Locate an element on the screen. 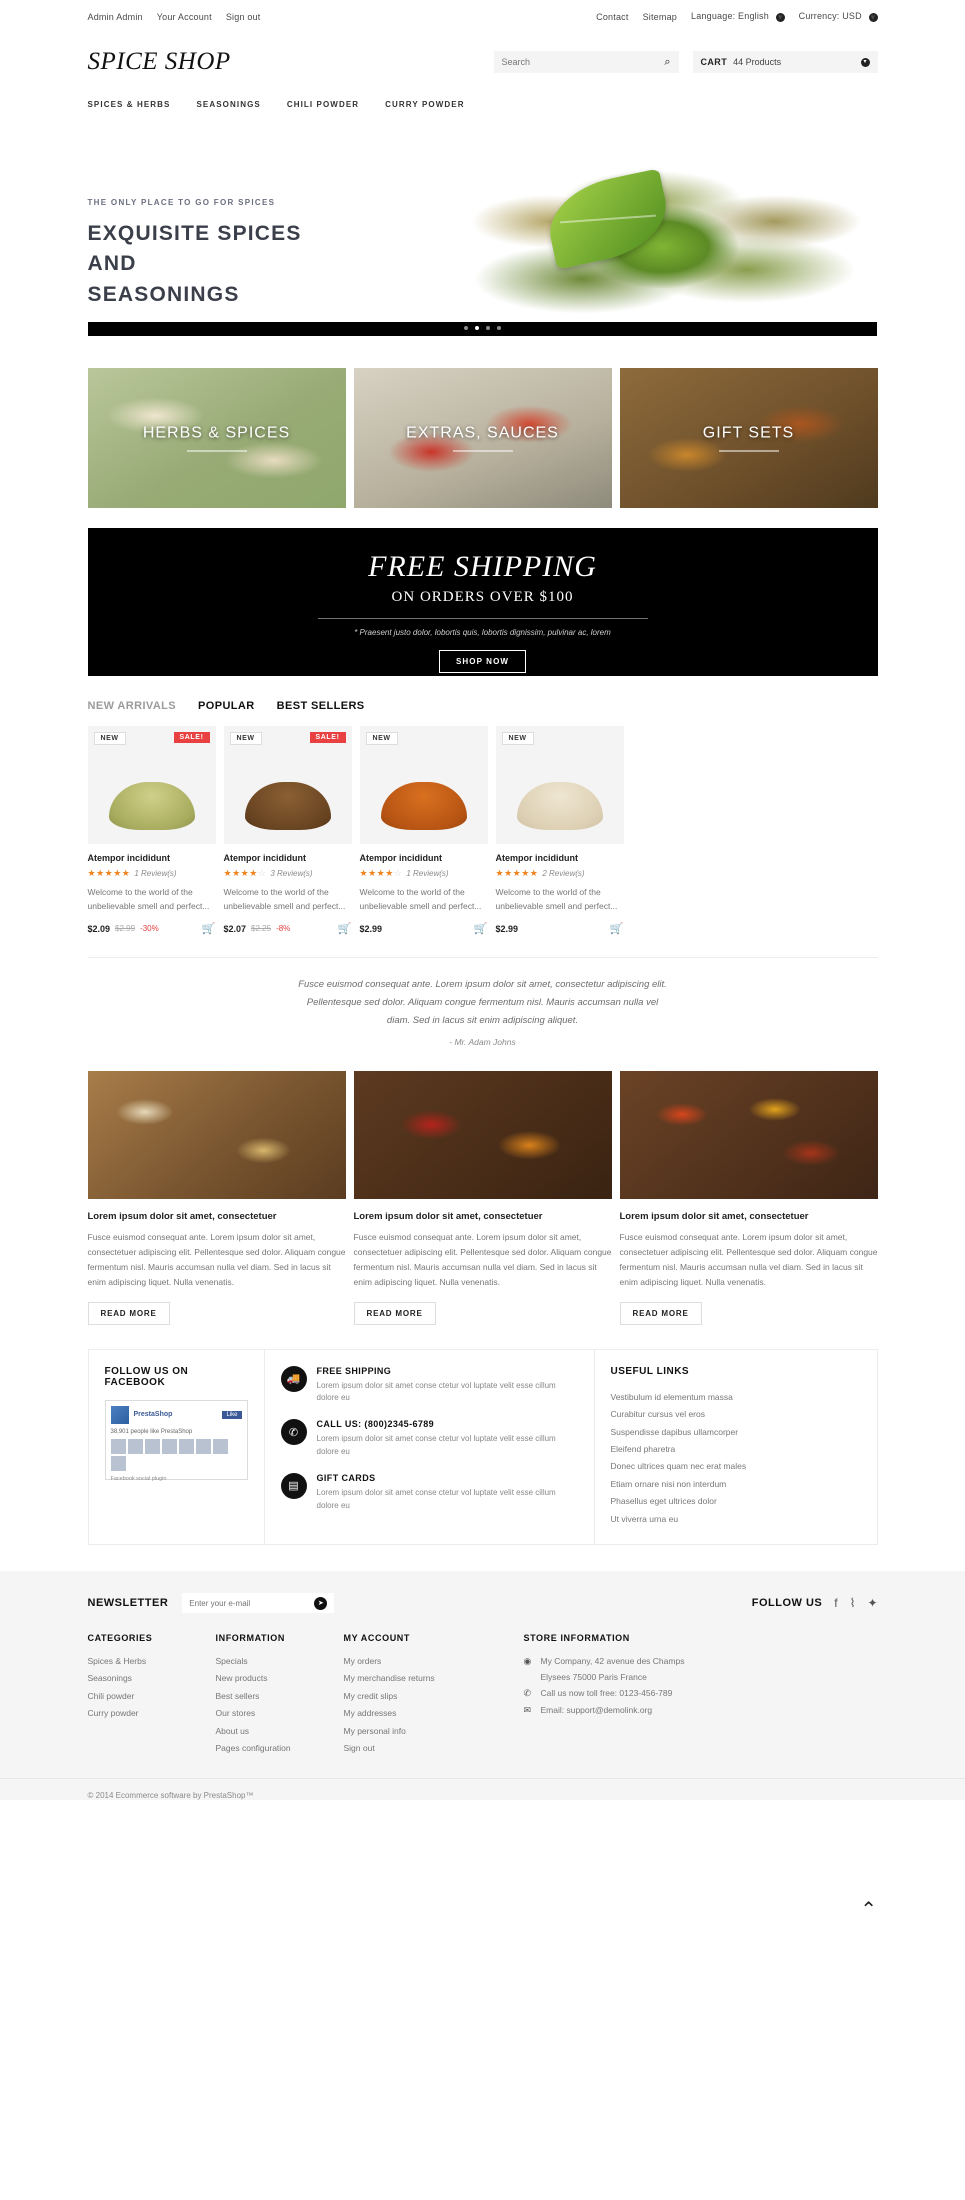 The width and height of the screenshot is (965, 2200). list-item: Phasellus eget ultrices dolor is located at coordinates (736, 1501).